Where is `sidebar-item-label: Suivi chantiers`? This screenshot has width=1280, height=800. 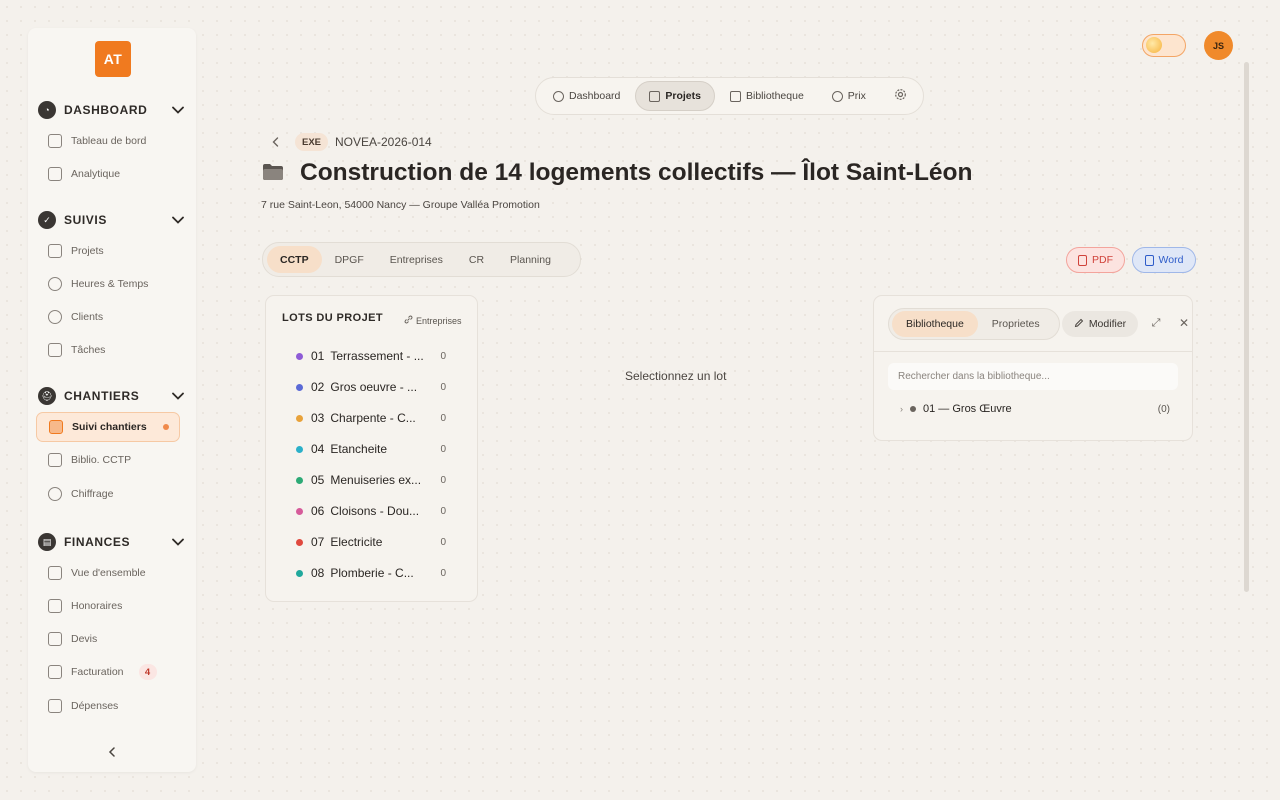
sidebar-item-label: Suivi chantiers is located at coordinates (109, 427).